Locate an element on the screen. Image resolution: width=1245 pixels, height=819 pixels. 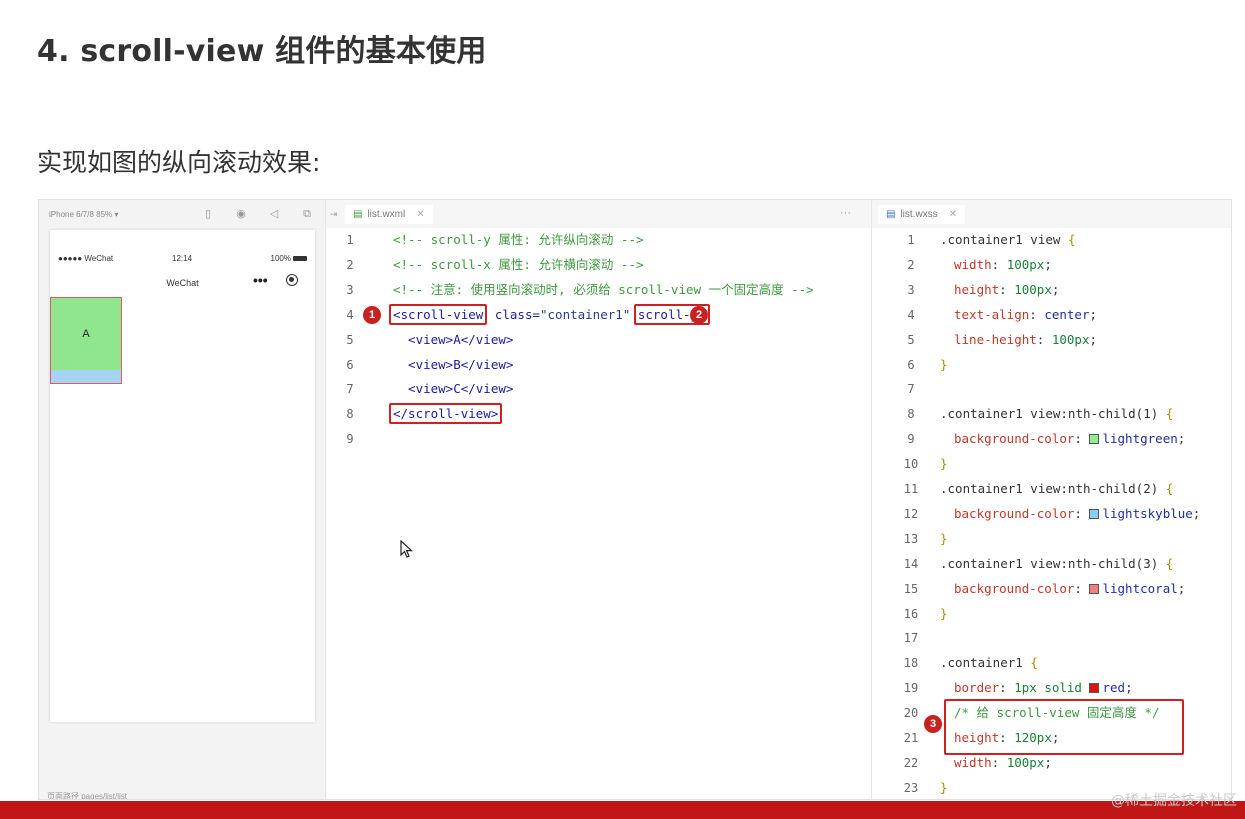
more-icon: ••• is located at coordinates (260, 280).